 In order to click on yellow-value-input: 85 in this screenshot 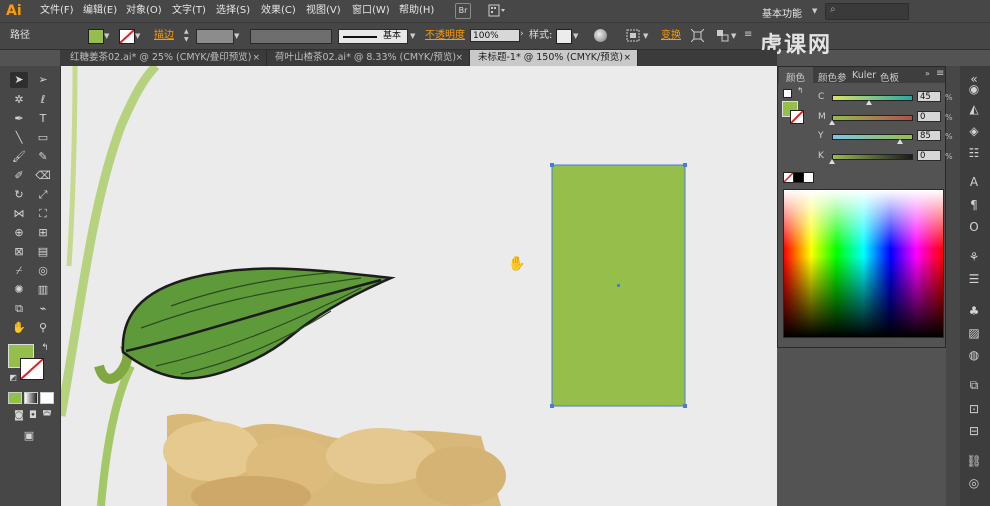, I will do `click(929, 135)`.